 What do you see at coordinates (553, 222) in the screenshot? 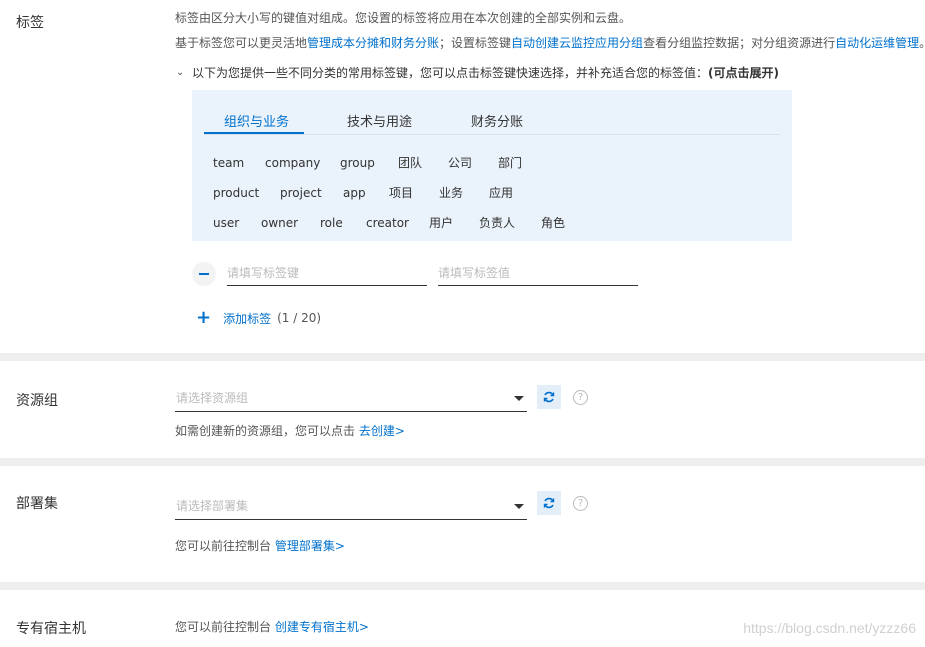
I see `tag-key-chip: 角色` at bounding box center [553, 222].